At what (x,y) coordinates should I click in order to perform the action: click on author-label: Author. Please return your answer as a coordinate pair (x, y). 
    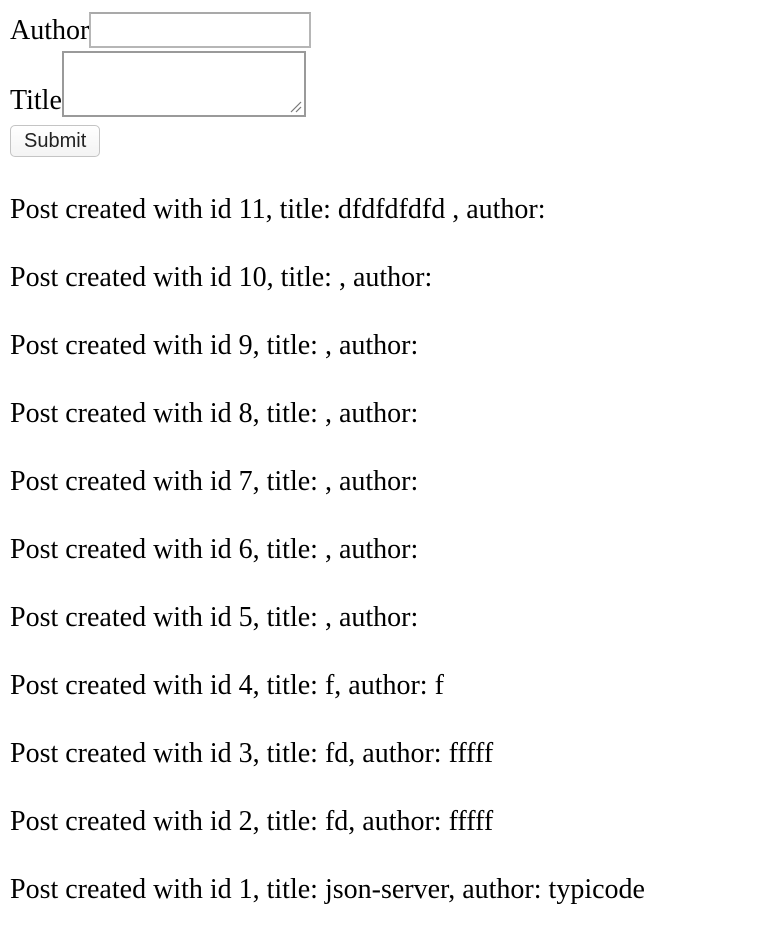
    Looking at the image, I should click on (50, 30).